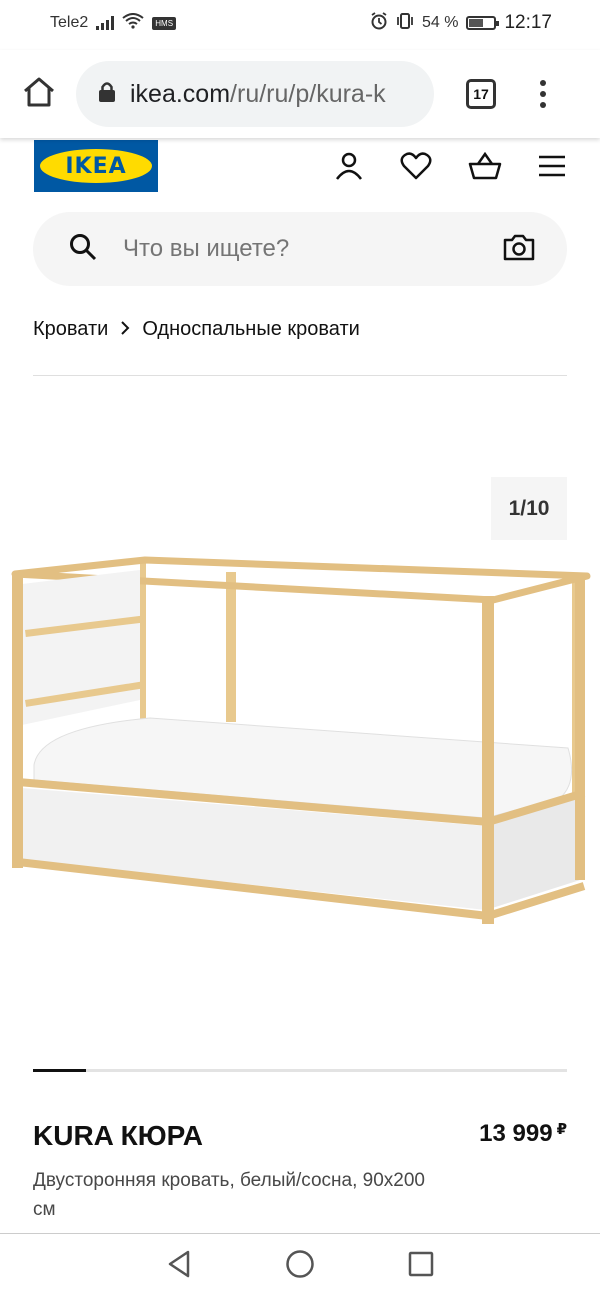  I want to click on price-value: 13 999, so click(516, 1133).